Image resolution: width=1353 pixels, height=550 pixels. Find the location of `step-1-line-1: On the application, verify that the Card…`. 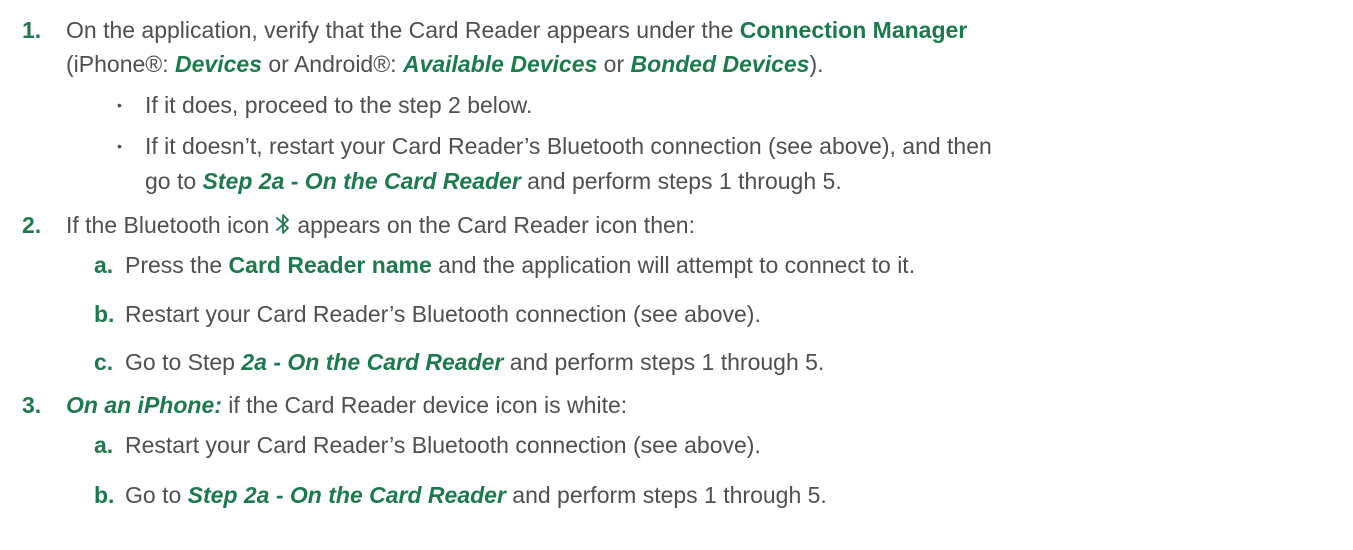

step-1-line-1: On the application, verify that the Card… is located at coordinates (516, 30).